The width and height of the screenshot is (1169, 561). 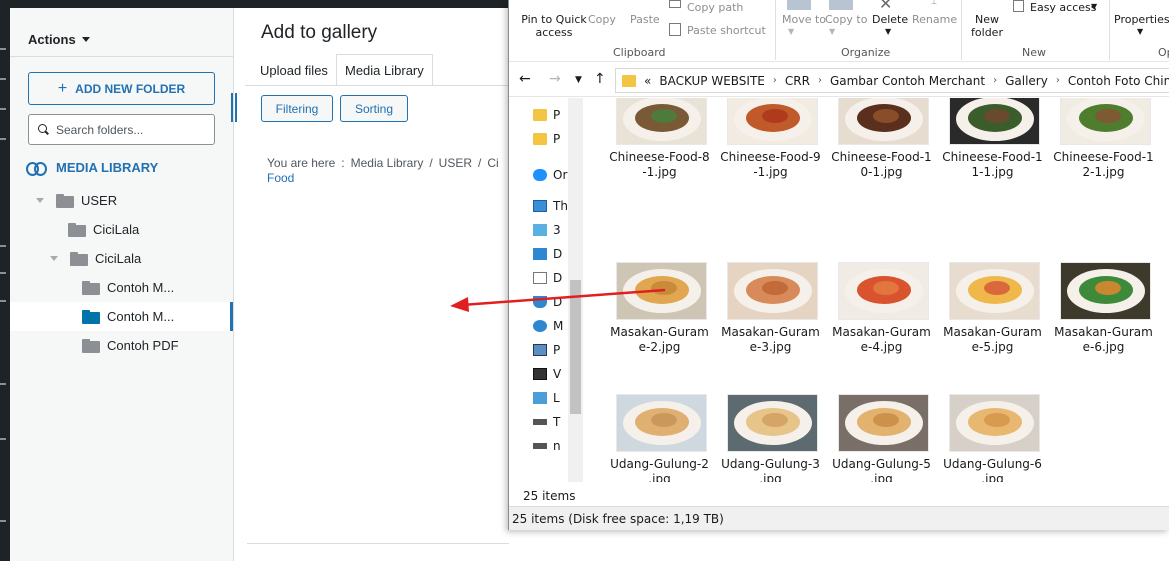 What do you see at coordinates (712, 81) in the screenshot?
I see `address-part: BACKUP WEBSITE` at bounding box center [712, 81].